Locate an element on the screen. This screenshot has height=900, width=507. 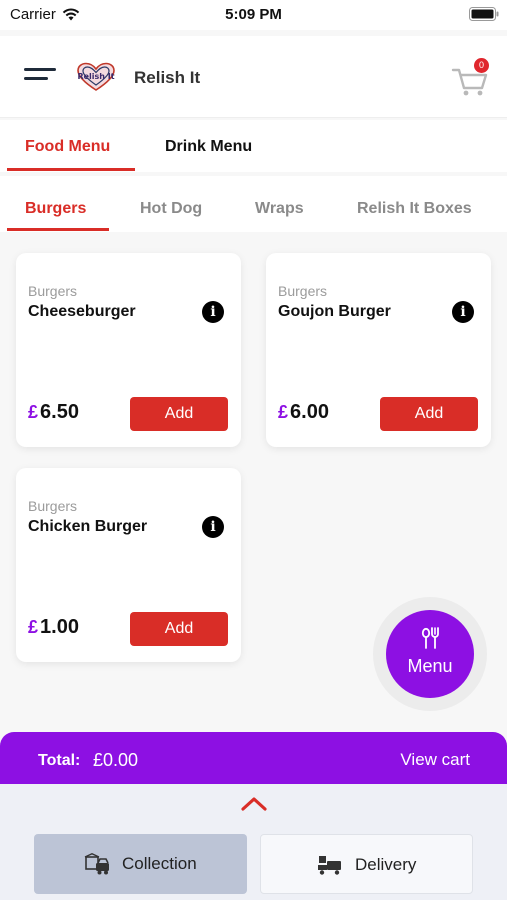
logo-text: Relish It is located at coordinates (95, 76).